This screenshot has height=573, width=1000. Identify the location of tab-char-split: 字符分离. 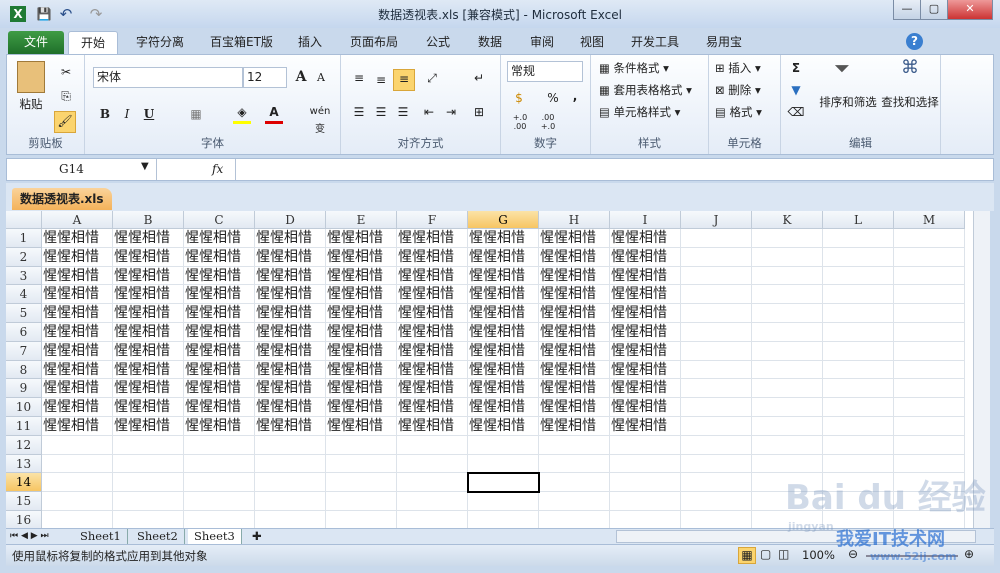
(160, 42).